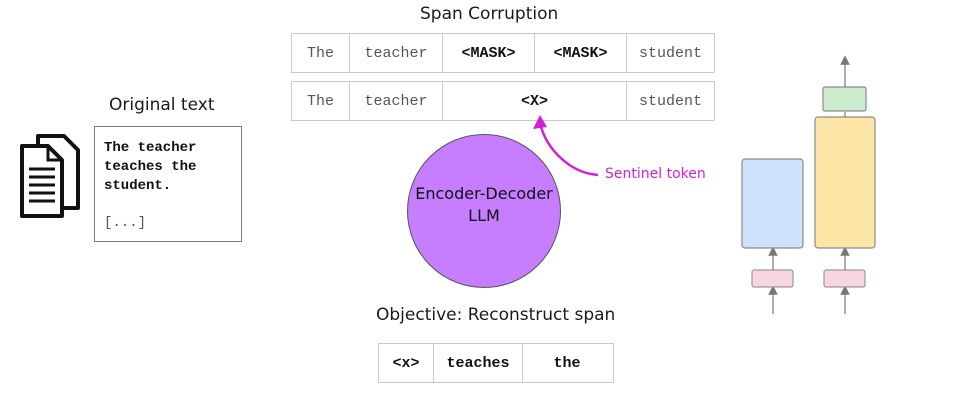 The width and height of the screenshot is (958, 400). I want to click on original-text-heading: Original text, so click(162, 105).